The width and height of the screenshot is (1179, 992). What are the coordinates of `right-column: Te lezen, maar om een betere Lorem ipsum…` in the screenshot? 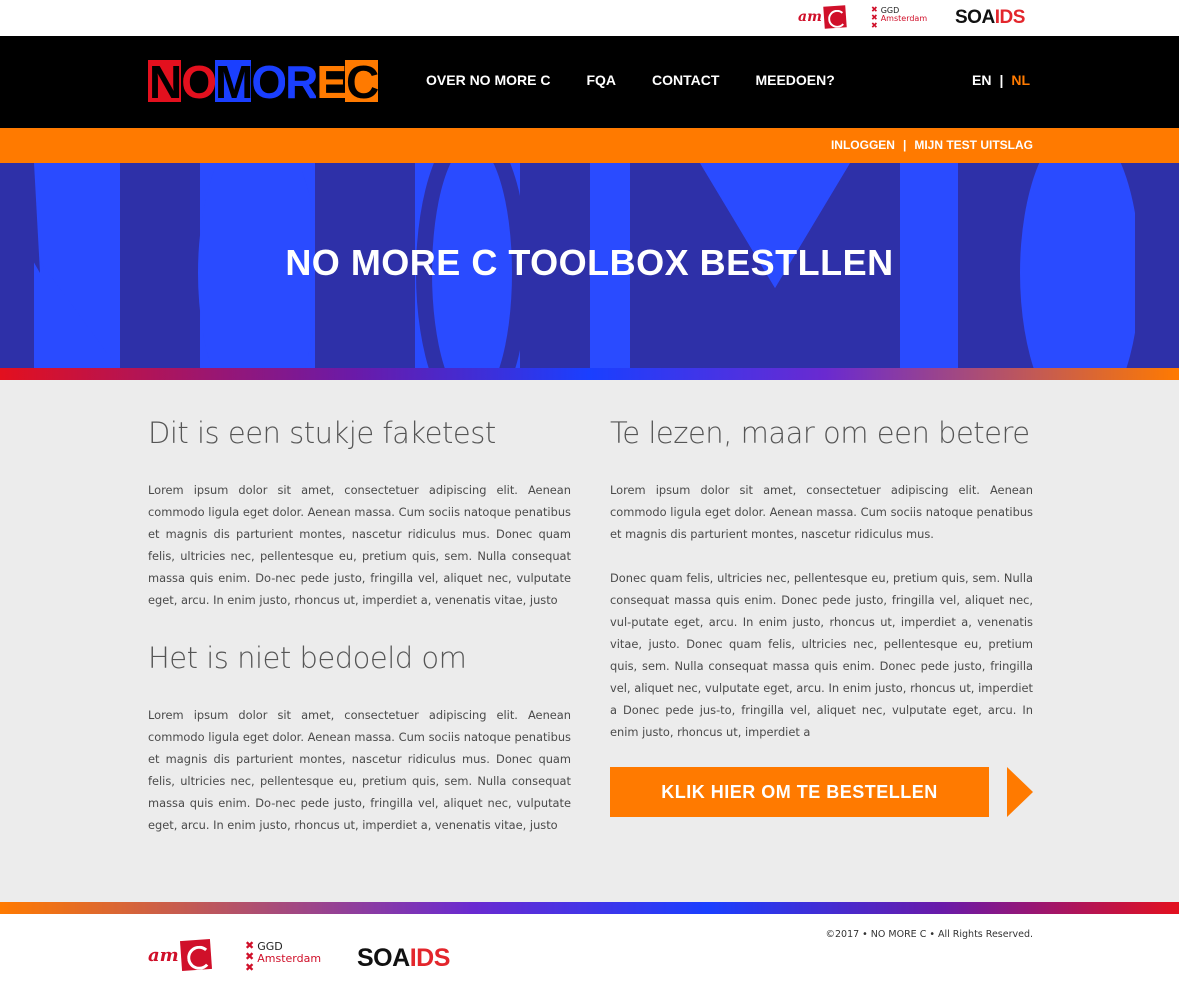 It's located at (821, 577).